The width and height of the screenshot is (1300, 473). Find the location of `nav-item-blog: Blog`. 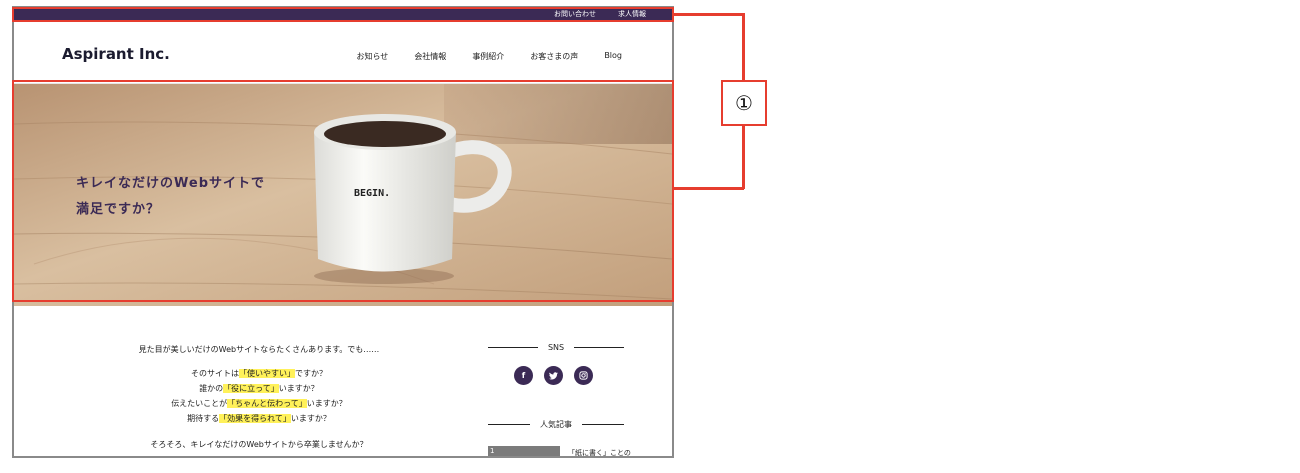

nav-item-blog: Blog is located at coordinates (613, 56).